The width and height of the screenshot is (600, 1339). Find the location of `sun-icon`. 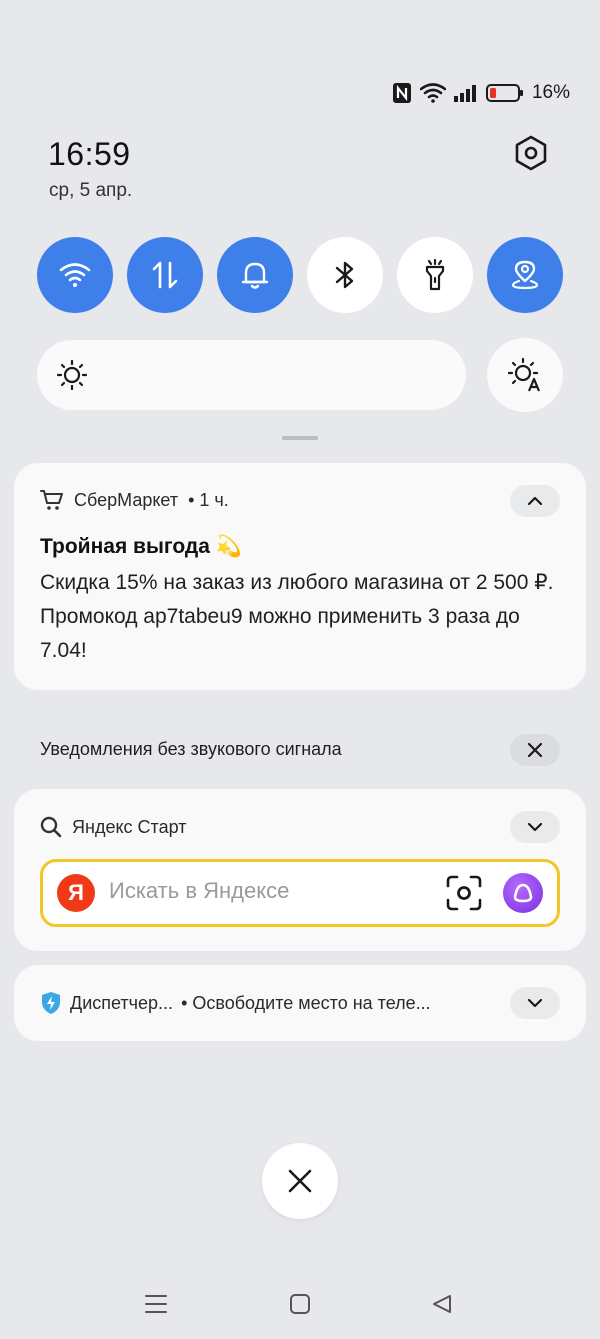

sun-icon is located at coordinates (72, 375).